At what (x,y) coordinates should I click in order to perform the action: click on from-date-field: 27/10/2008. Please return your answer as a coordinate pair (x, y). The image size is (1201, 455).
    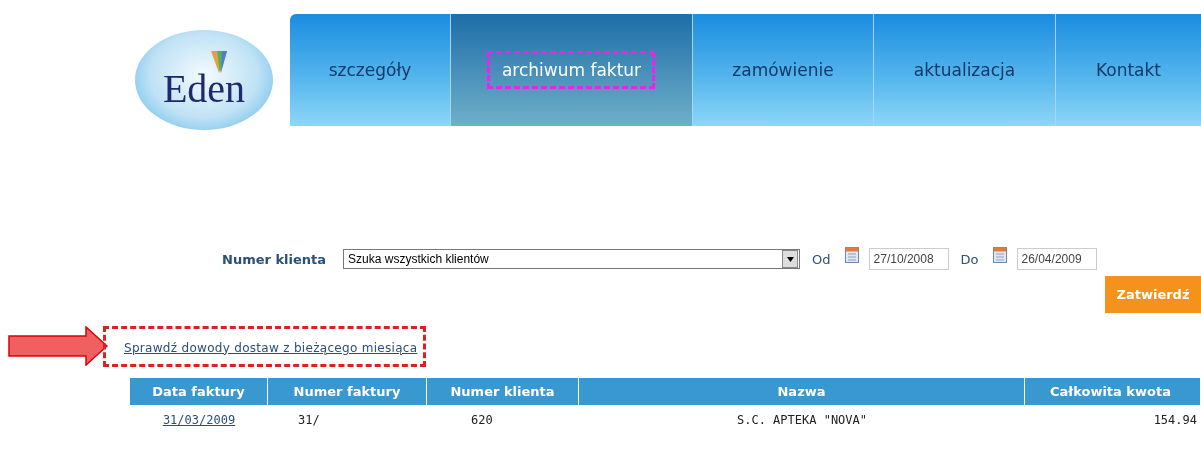
    Looking at the image, I should click on (908, 259).